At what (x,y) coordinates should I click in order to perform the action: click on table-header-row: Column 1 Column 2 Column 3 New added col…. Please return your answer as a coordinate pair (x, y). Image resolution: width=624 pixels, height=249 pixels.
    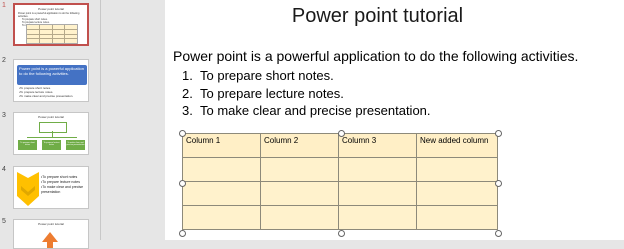
    Looking at the image, I should click on (340, 145).